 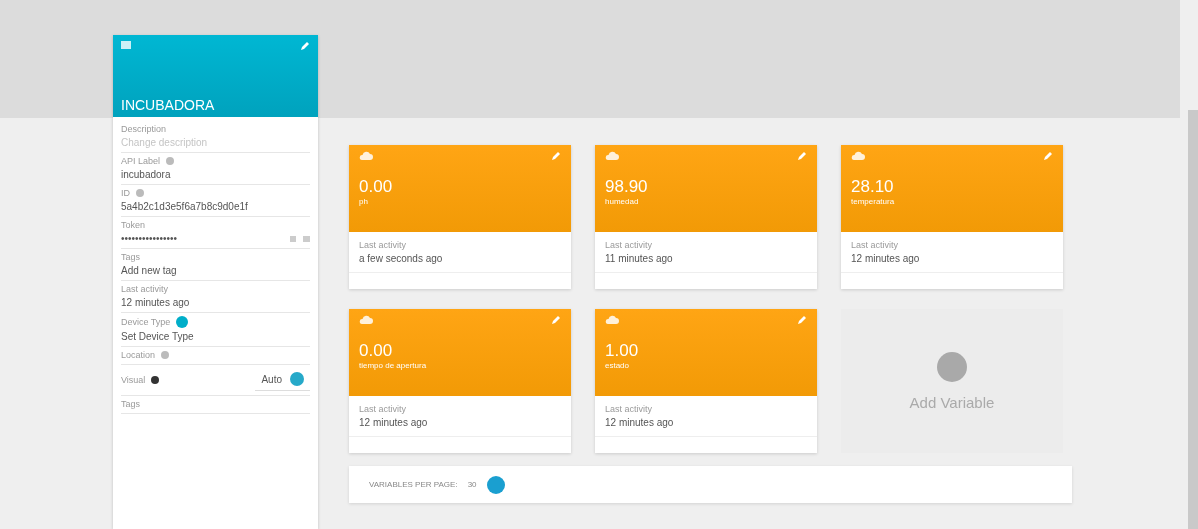 What do you see at coordinates (138, 355) in the screenshot?
I see `field-label: Location` at bounding box center [138, 355].